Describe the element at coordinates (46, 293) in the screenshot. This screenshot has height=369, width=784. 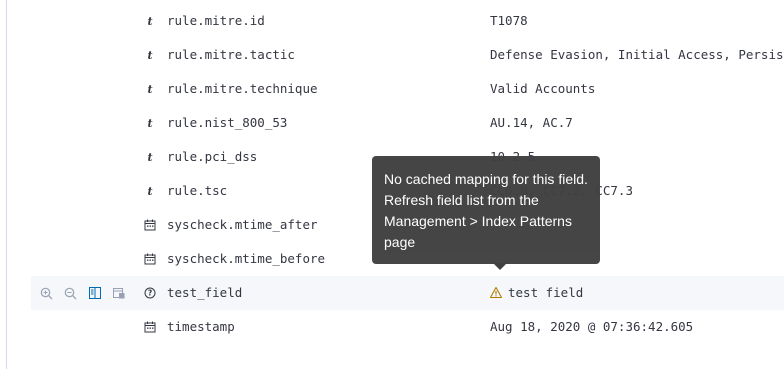
I see `filter-for-value-icon` at that location.